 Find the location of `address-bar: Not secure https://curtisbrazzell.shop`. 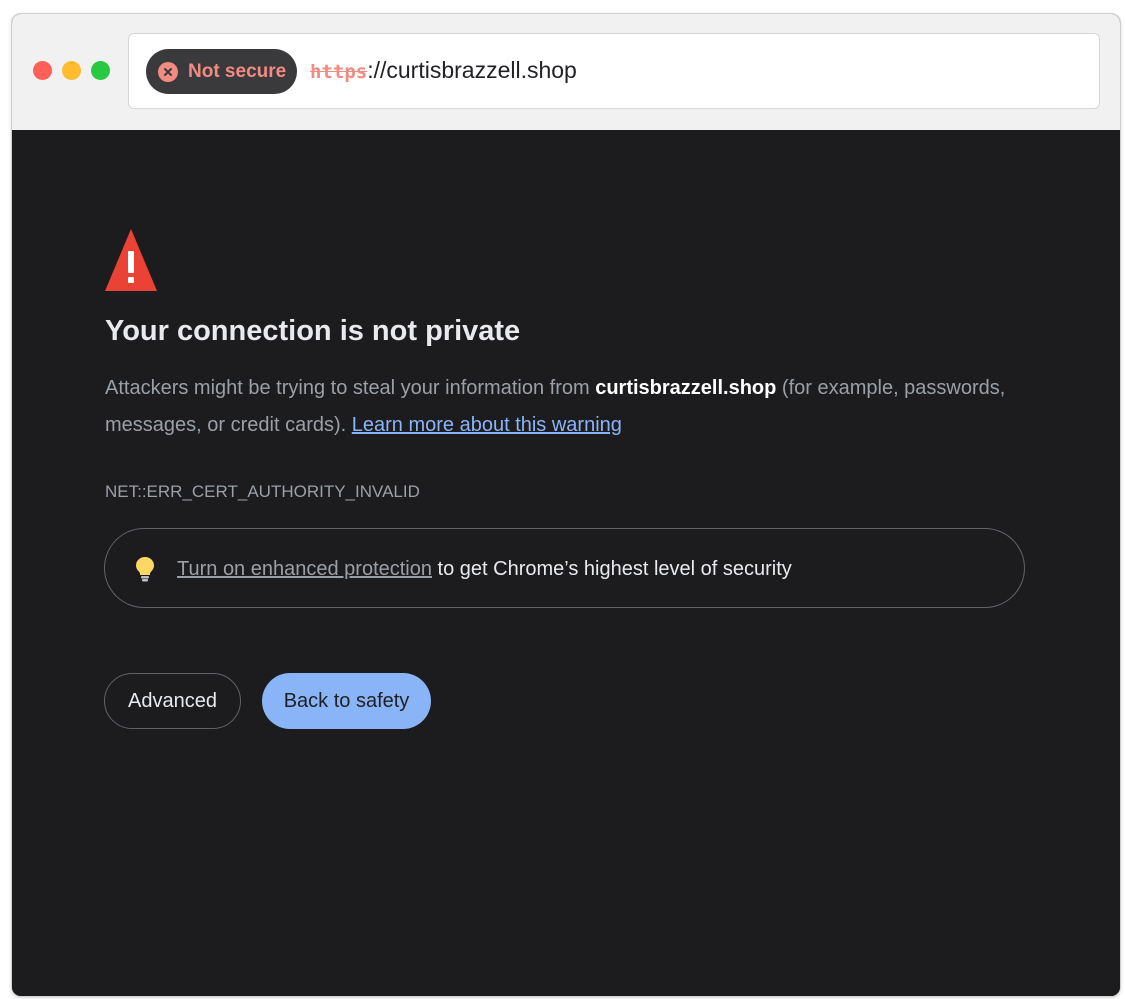

address-bar: Not secure https://curtisbrazzell.shop is located at coordinates (614, 71).